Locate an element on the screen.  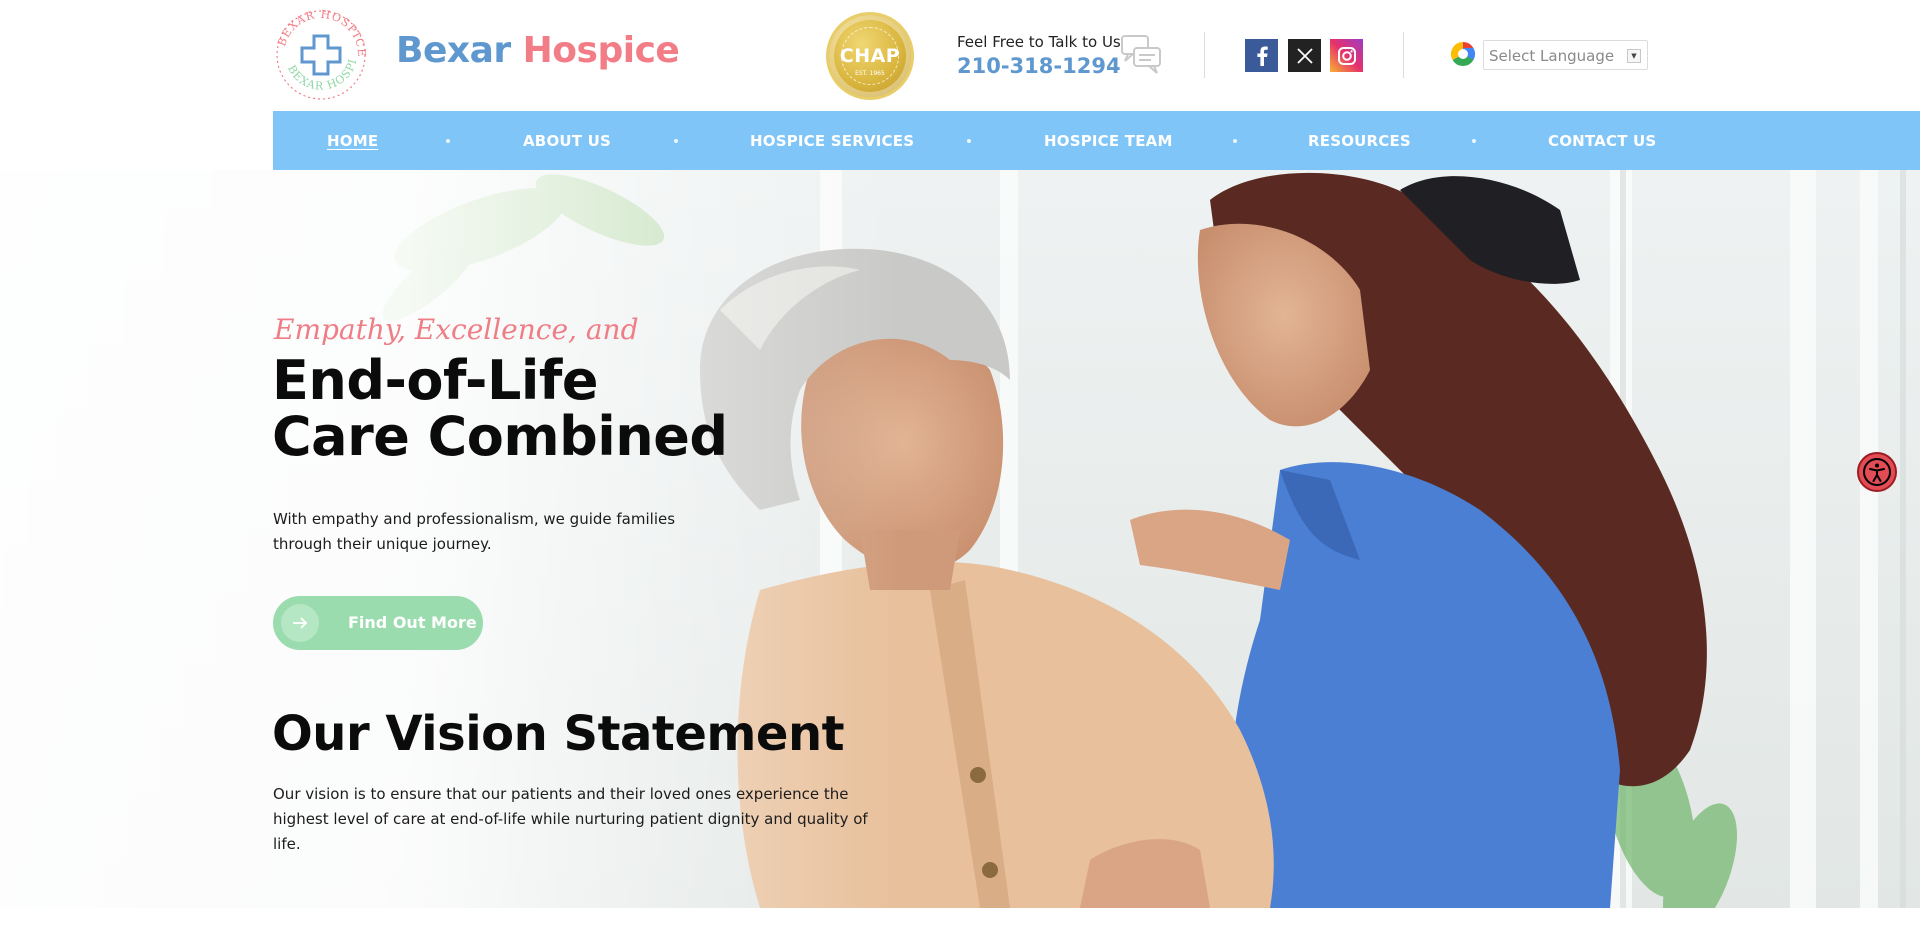
svg-text: BEXAR HOSPICE is located at coordinates (321, 33).